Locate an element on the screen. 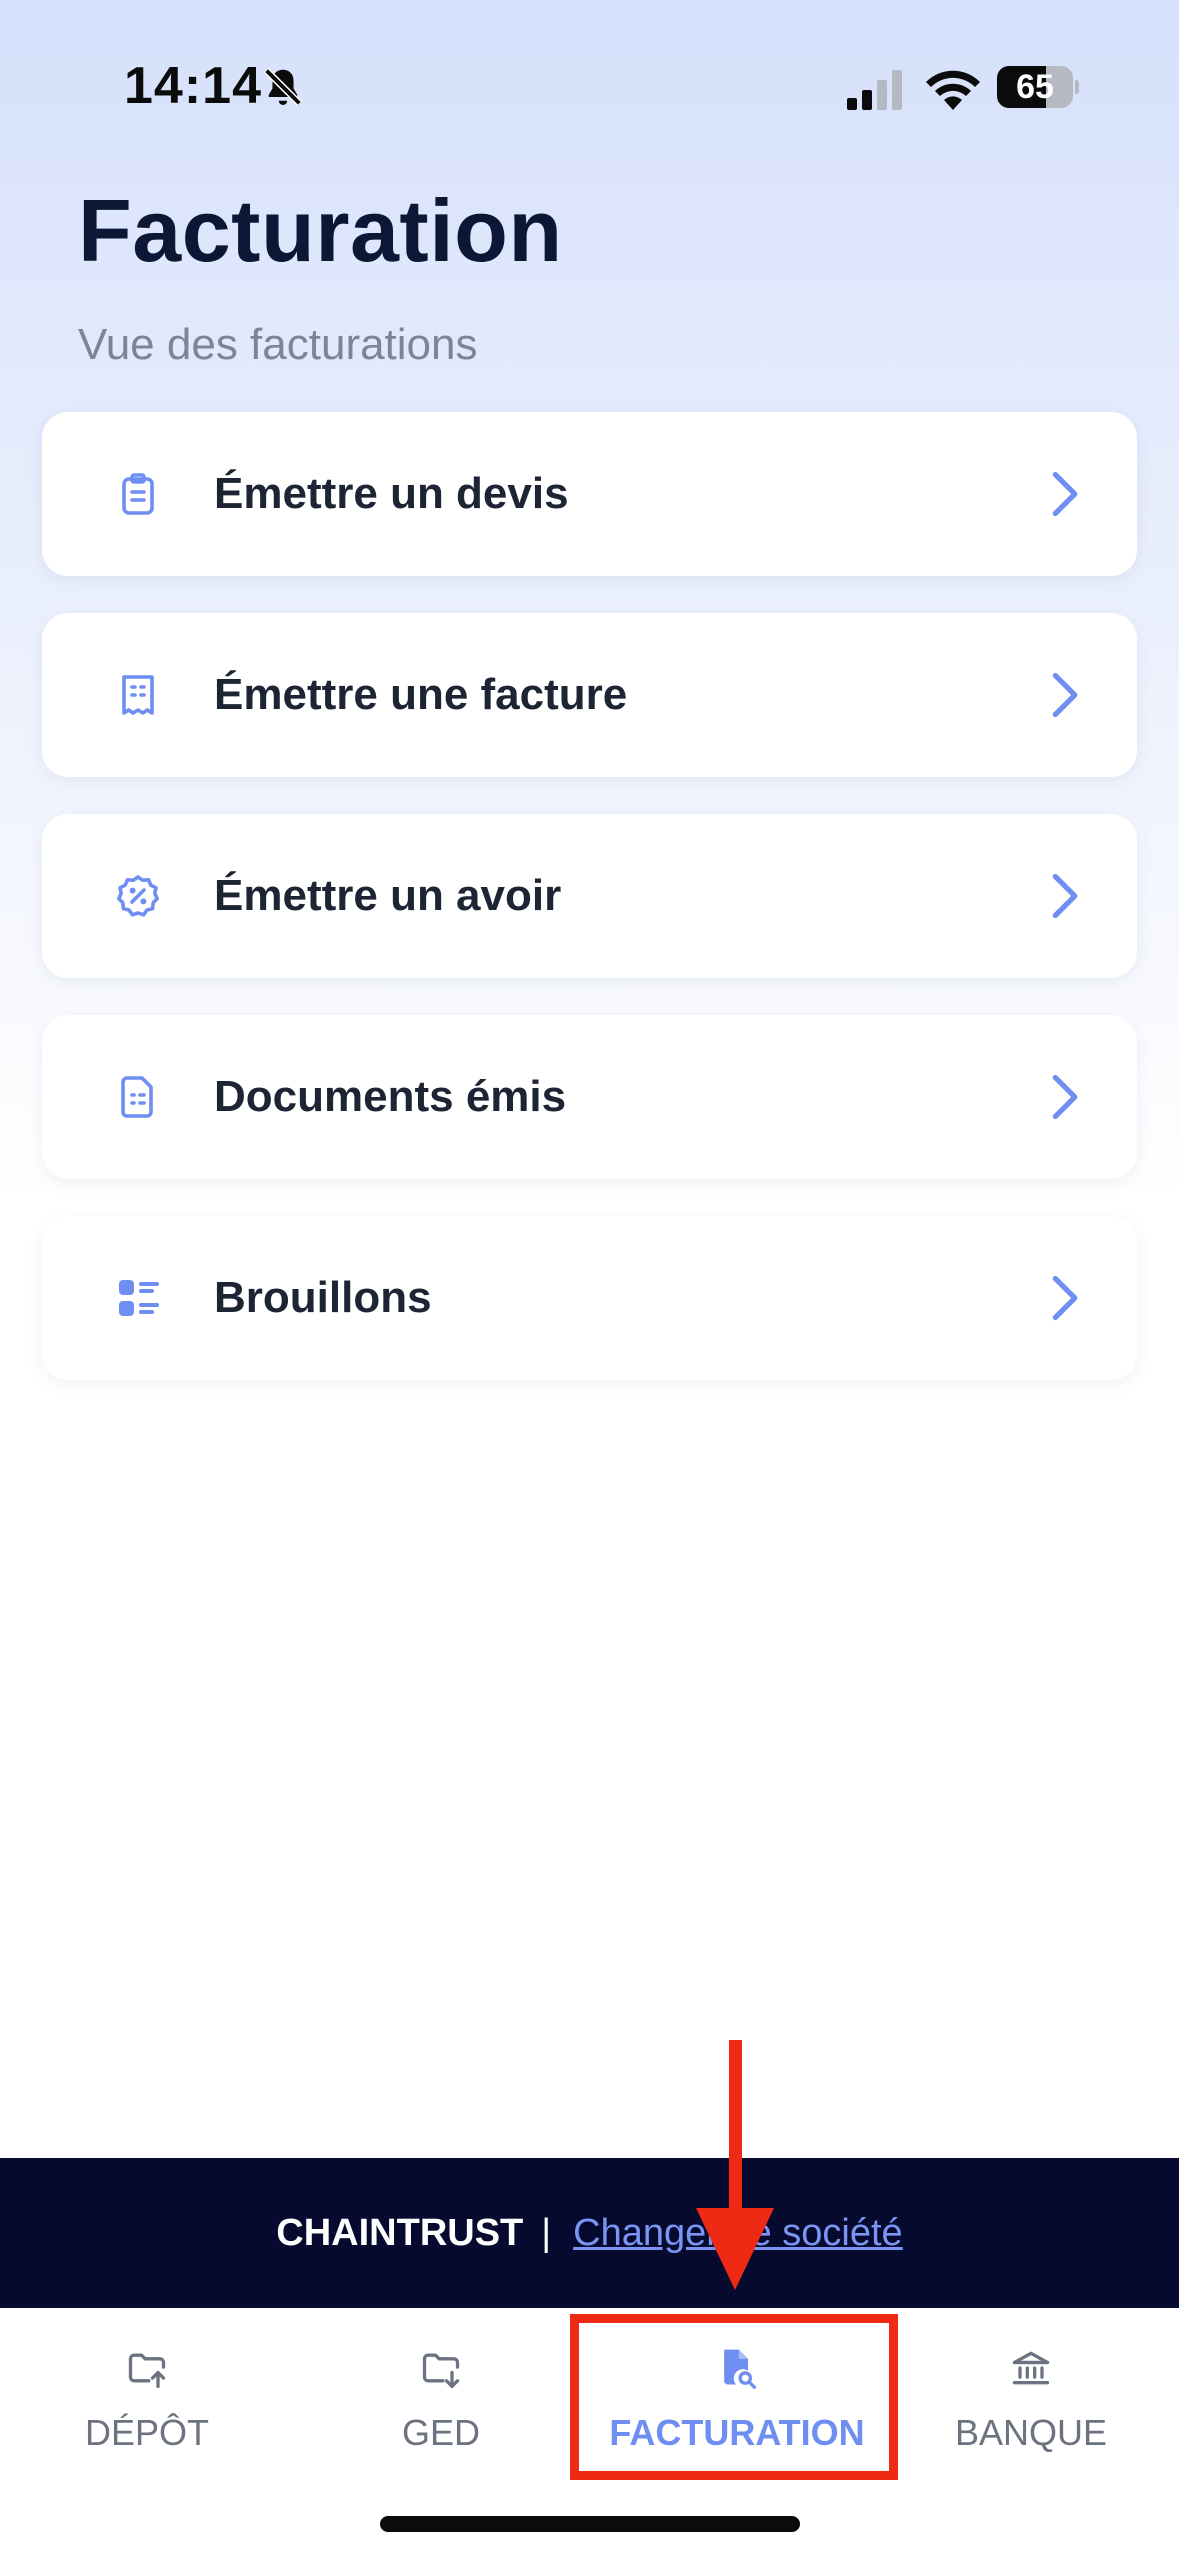 This screenshot has width=1179, height=2556. tab-label: BANQUE is located at coordinates (1031, 2432).